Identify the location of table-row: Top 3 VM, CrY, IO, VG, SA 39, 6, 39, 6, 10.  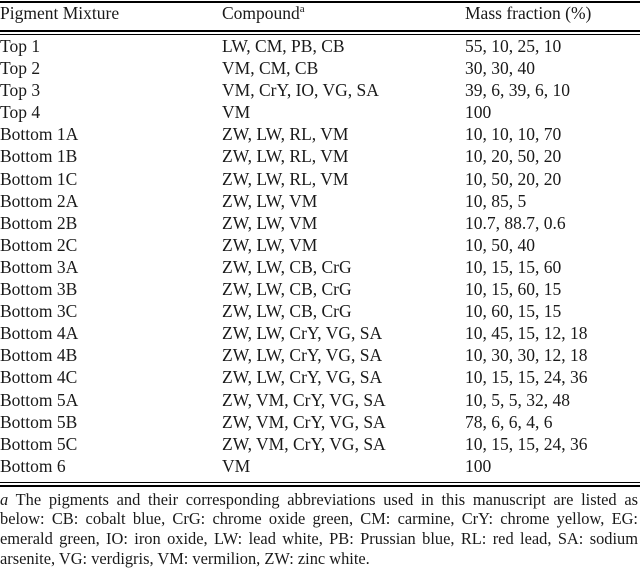
(320, 92).